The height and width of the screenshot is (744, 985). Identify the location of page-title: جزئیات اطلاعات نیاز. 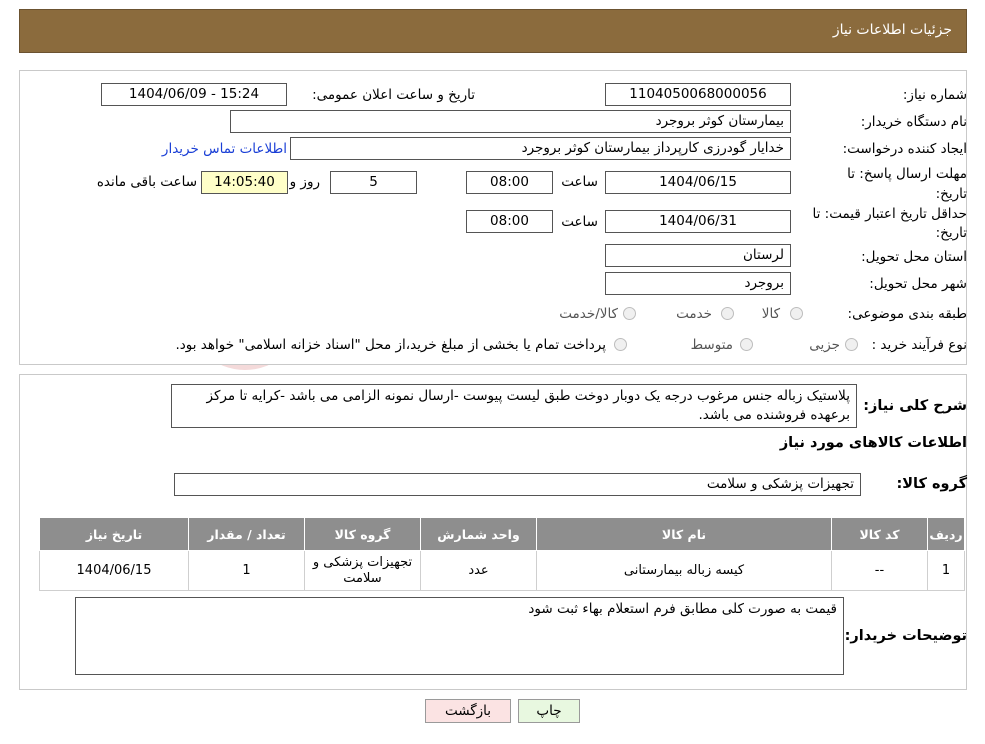
(892, 30).